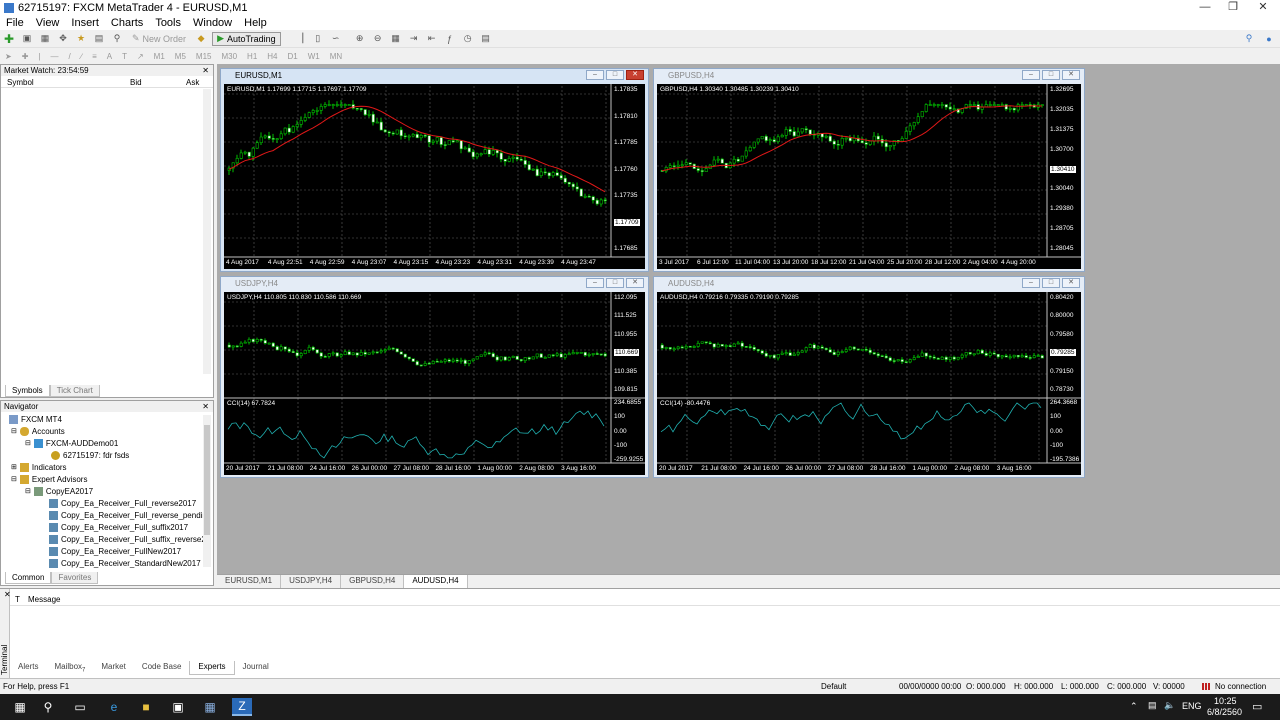 The width and height of the screenshot is (1280, 720). I want to click on col-ask: Ask, so click(192, 82).